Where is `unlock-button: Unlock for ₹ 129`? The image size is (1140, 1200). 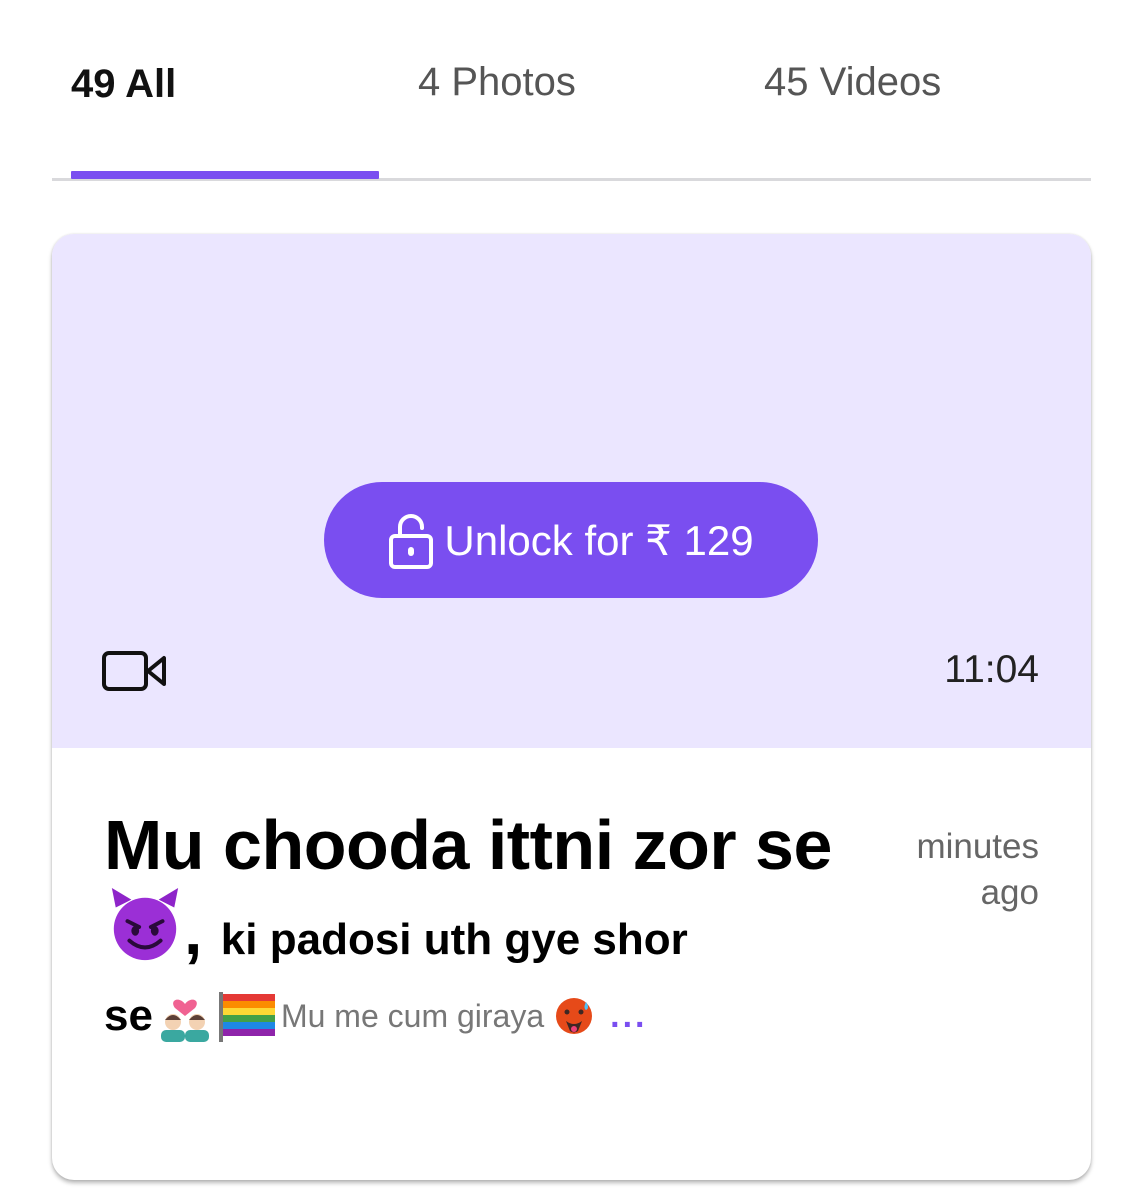
unlock-button: Unlock for ₹ 129 is located at coordinates (571, 540).